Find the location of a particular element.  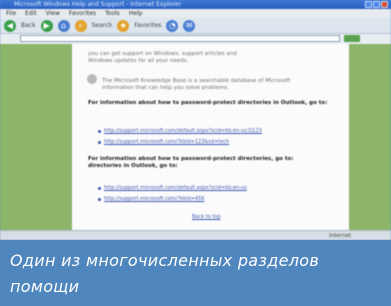

favorites-icon: ★ is located at coordinates (123, 25).